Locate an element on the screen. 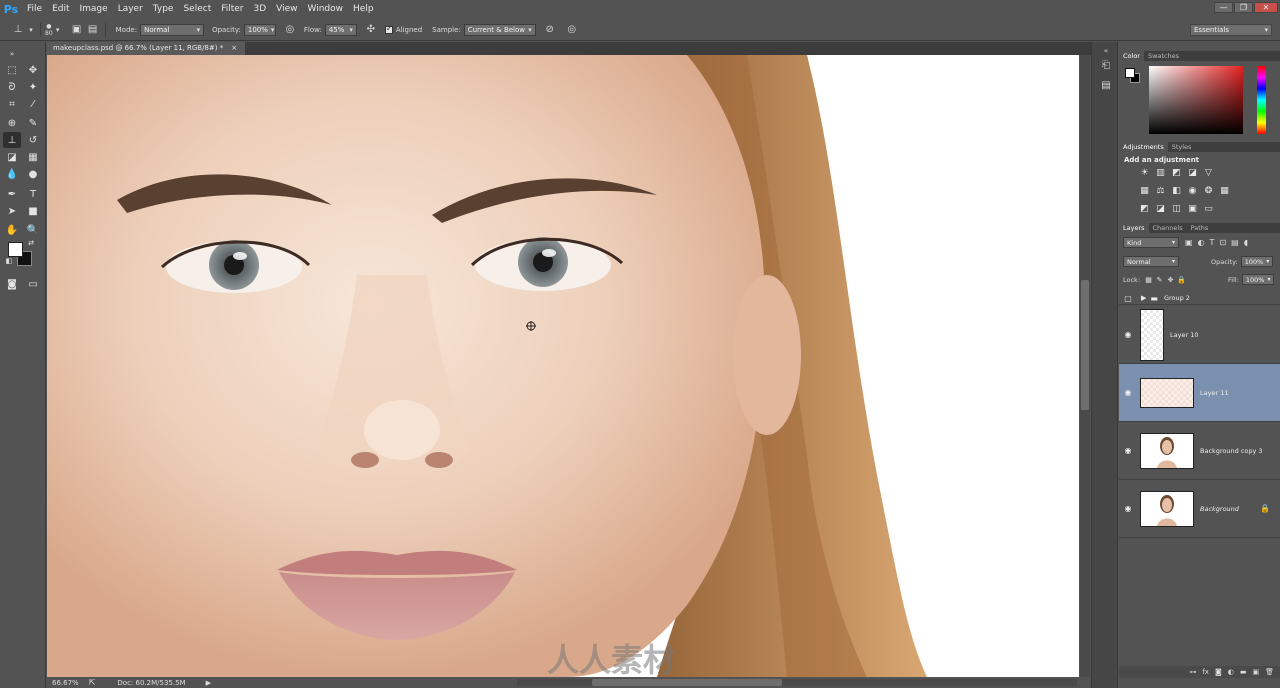 The width and height of the screenshot is (1280, 688). pen-tool-icon: ✒ is located at coordinates (12, 194).